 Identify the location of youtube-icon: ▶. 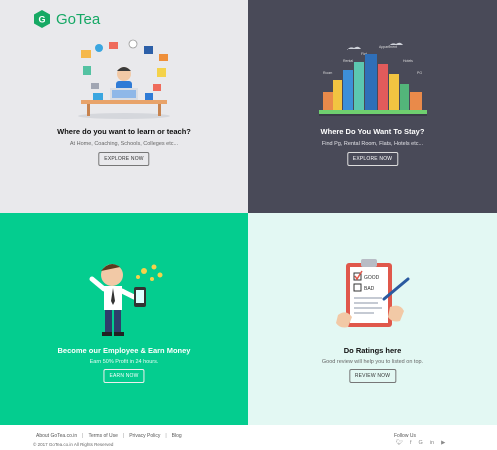
(443, 443).